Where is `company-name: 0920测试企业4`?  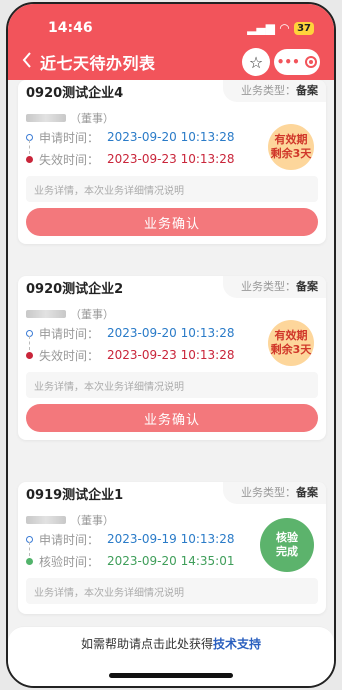
company-name: 0920测试企业4 is located at coordinates (75, 93).